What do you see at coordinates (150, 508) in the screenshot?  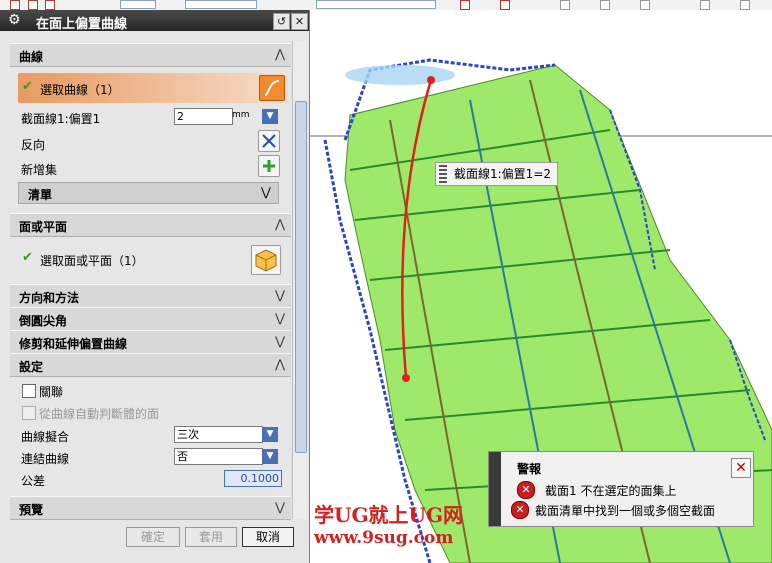 I see `section-preview-header: 預覽 ⋁` at bounding box center [150, 508].